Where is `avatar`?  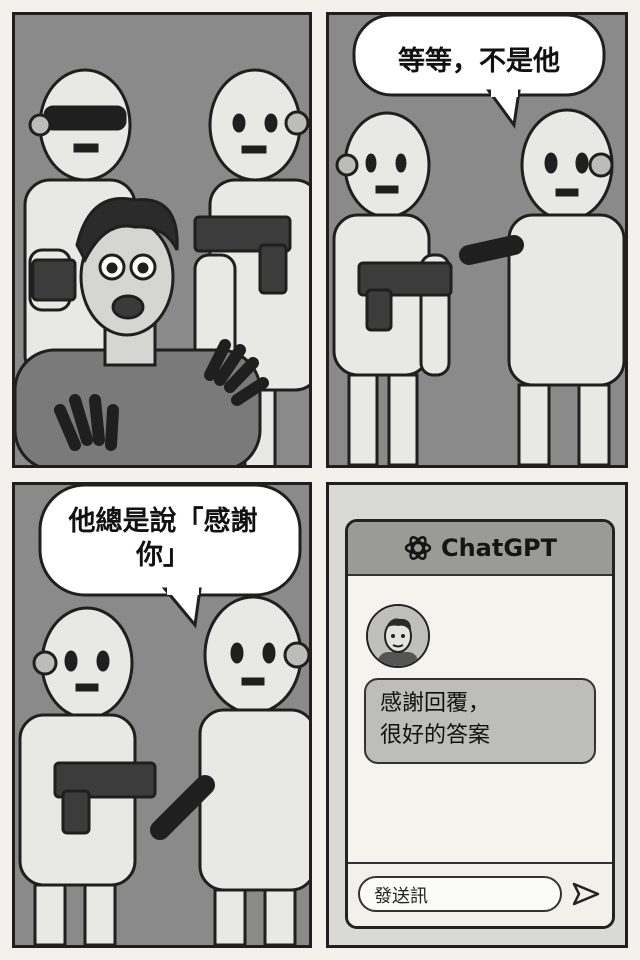 avatar is located at coordinates (398, 636).